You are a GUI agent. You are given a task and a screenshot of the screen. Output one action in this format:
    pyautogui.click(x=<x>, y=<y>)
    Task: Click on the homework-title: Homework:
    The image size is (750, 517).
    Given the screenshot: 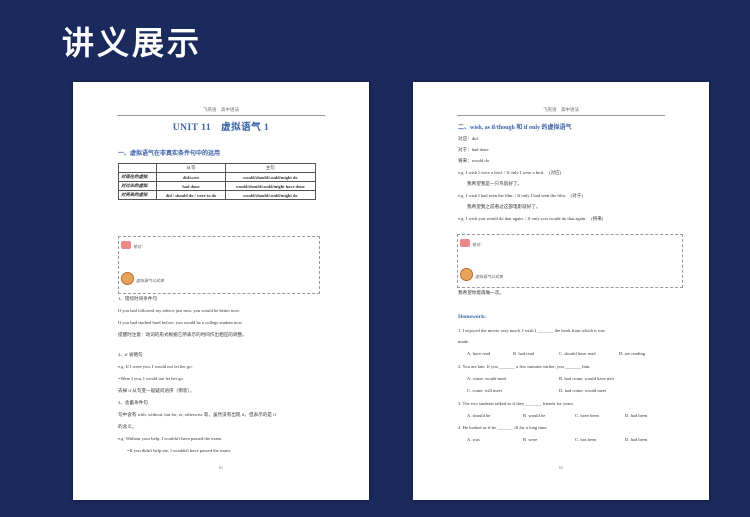 What is the action you would take?
    pyautogui.click(x=472, y=317)
    